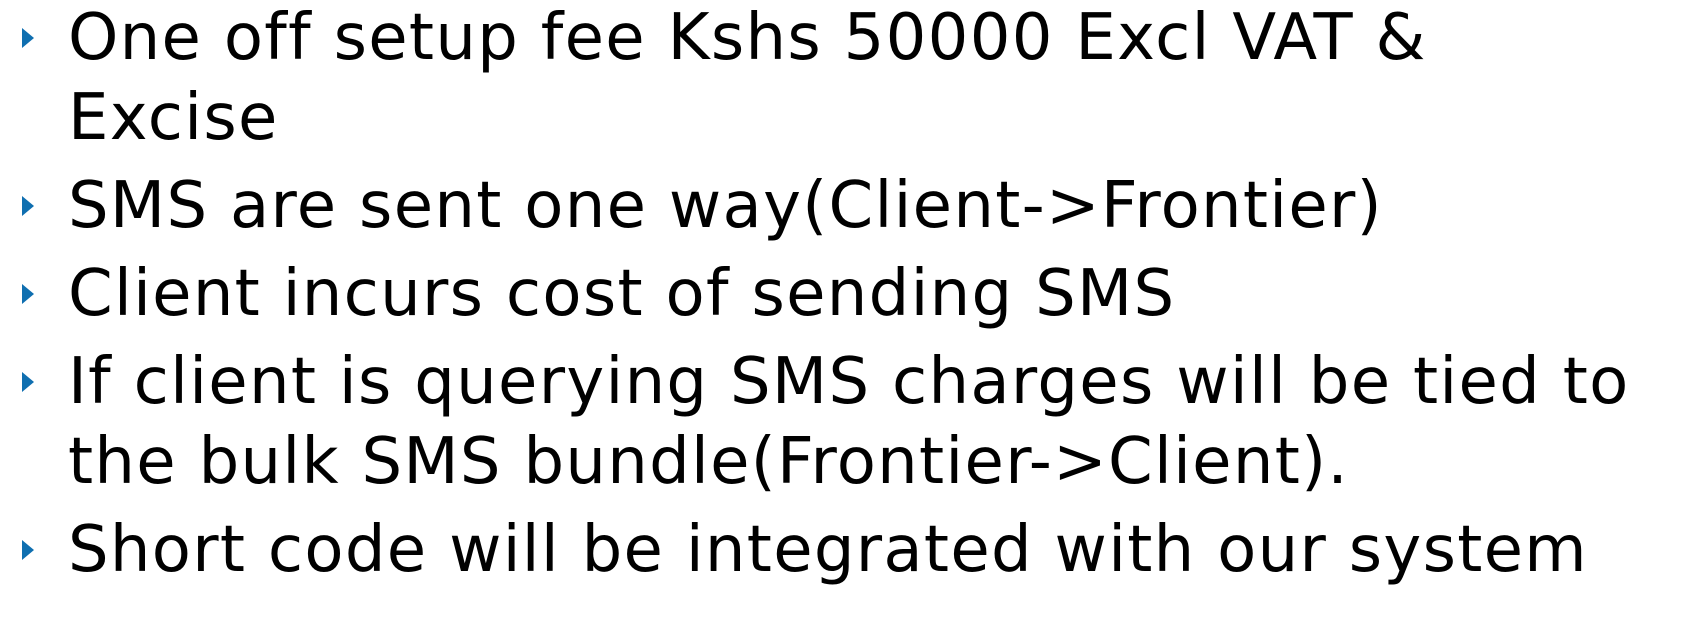  What do you see at coordinates (622, 294) in the screenshot?
I see `bullet-text-line: Client incurs cost of sending SMS` at bounding box center [622, 294].